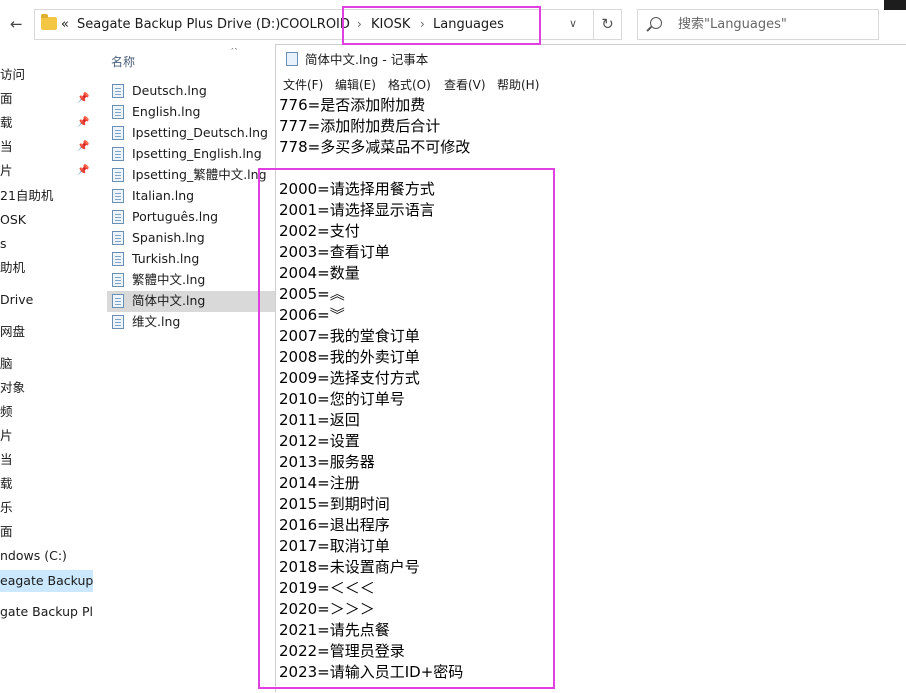 Image resolution: width=906 pixels, height=693 pixels. What do you see at coordinates (334, 546) in the screenshot?
I see `text-line: 2017=取消订单` at bounding box center [334, 546].